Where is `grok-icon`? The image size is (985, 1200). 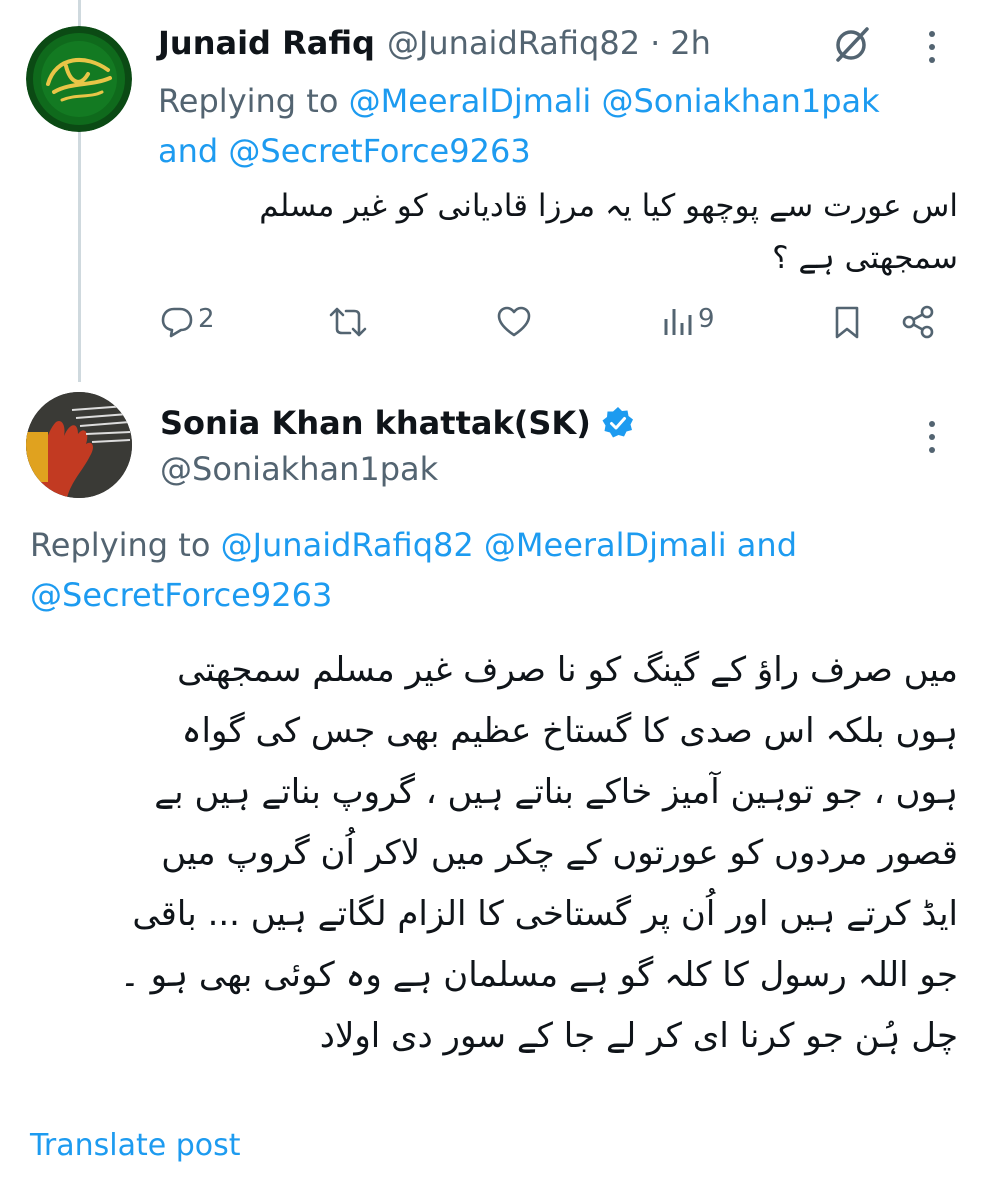
grok-icon is located at coordinates (852, 44).